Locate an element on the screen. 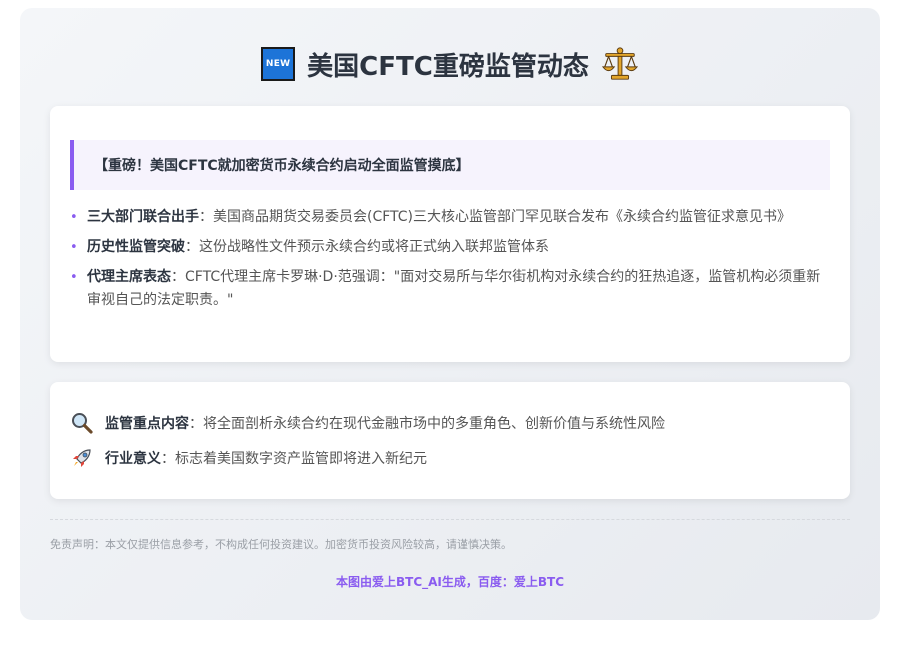  headline-text: 【重磅！美国CFTC就加密货币永续合约启动全面监管摸底】 is located at coordinates (282, 166).